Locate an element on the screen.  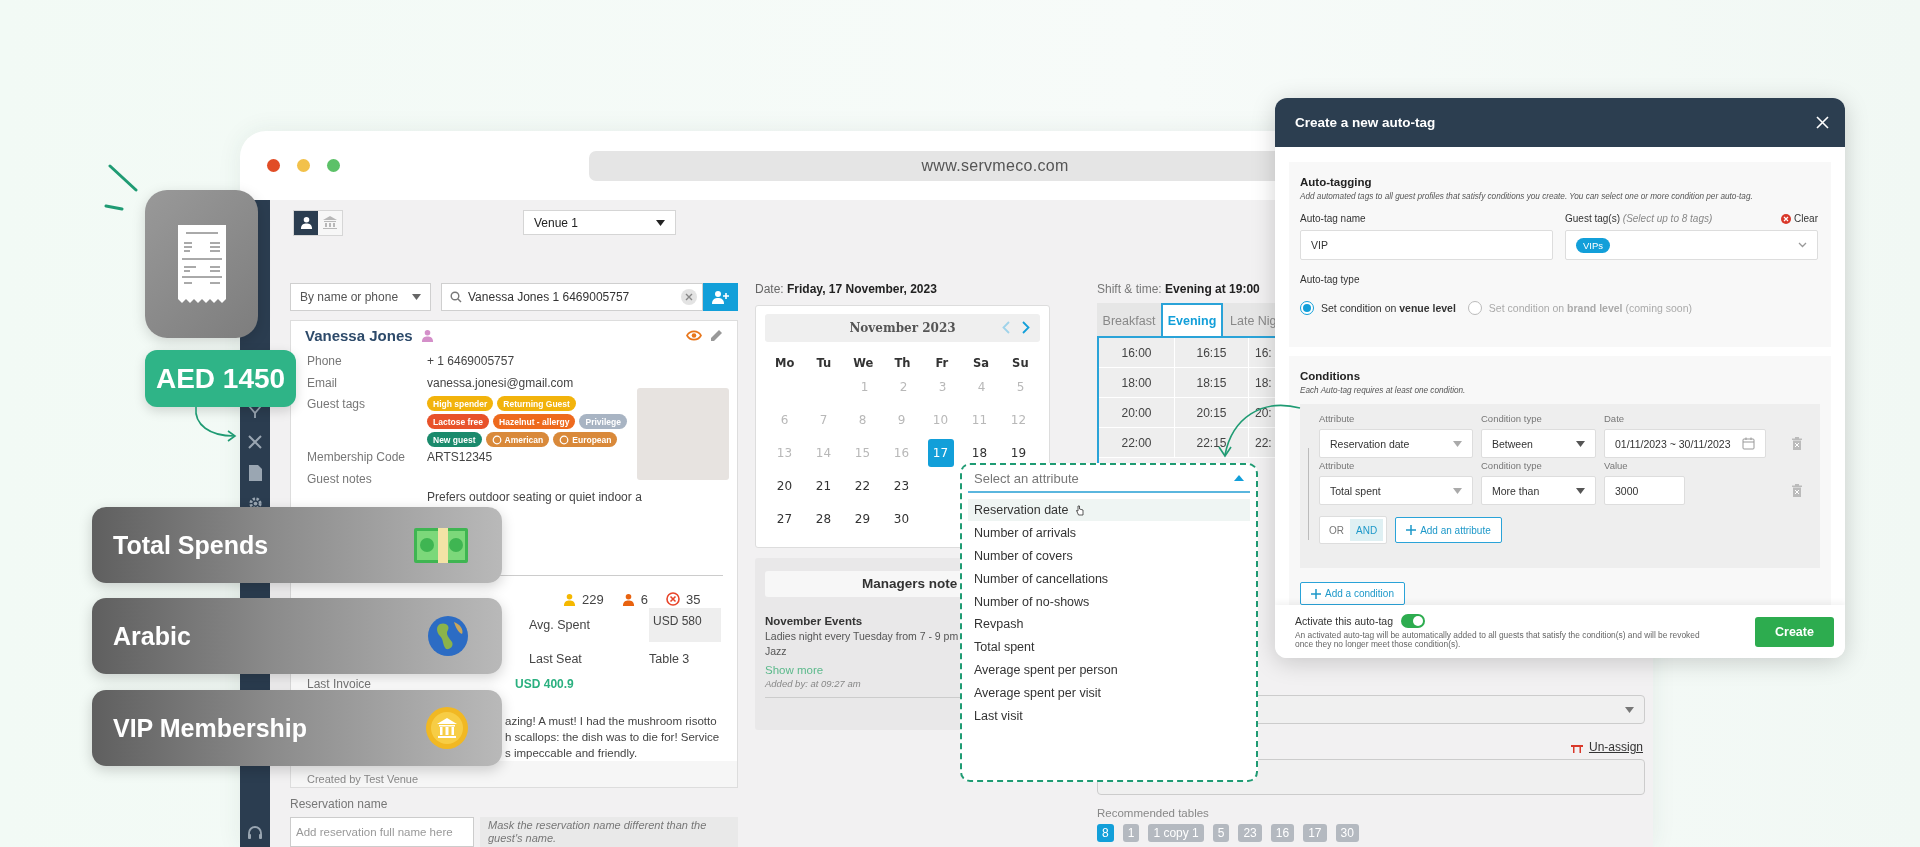
history-count: 6 is located at coordinates (644, 599).